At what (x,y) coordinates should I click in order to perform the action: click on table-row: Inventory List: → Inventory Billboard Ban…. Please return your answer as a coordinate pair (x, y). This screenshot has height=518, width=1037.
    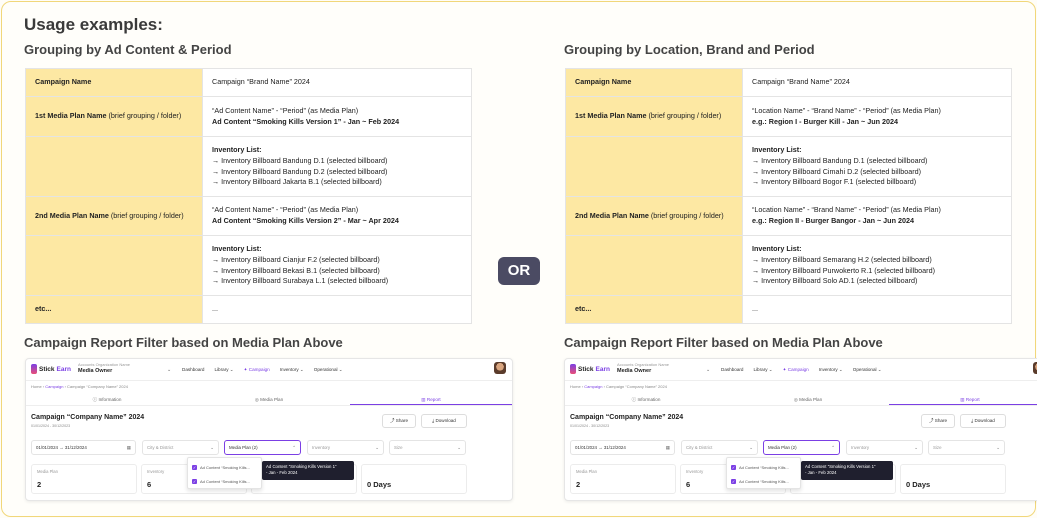
    Looking at the image, I should click on (788, 166).